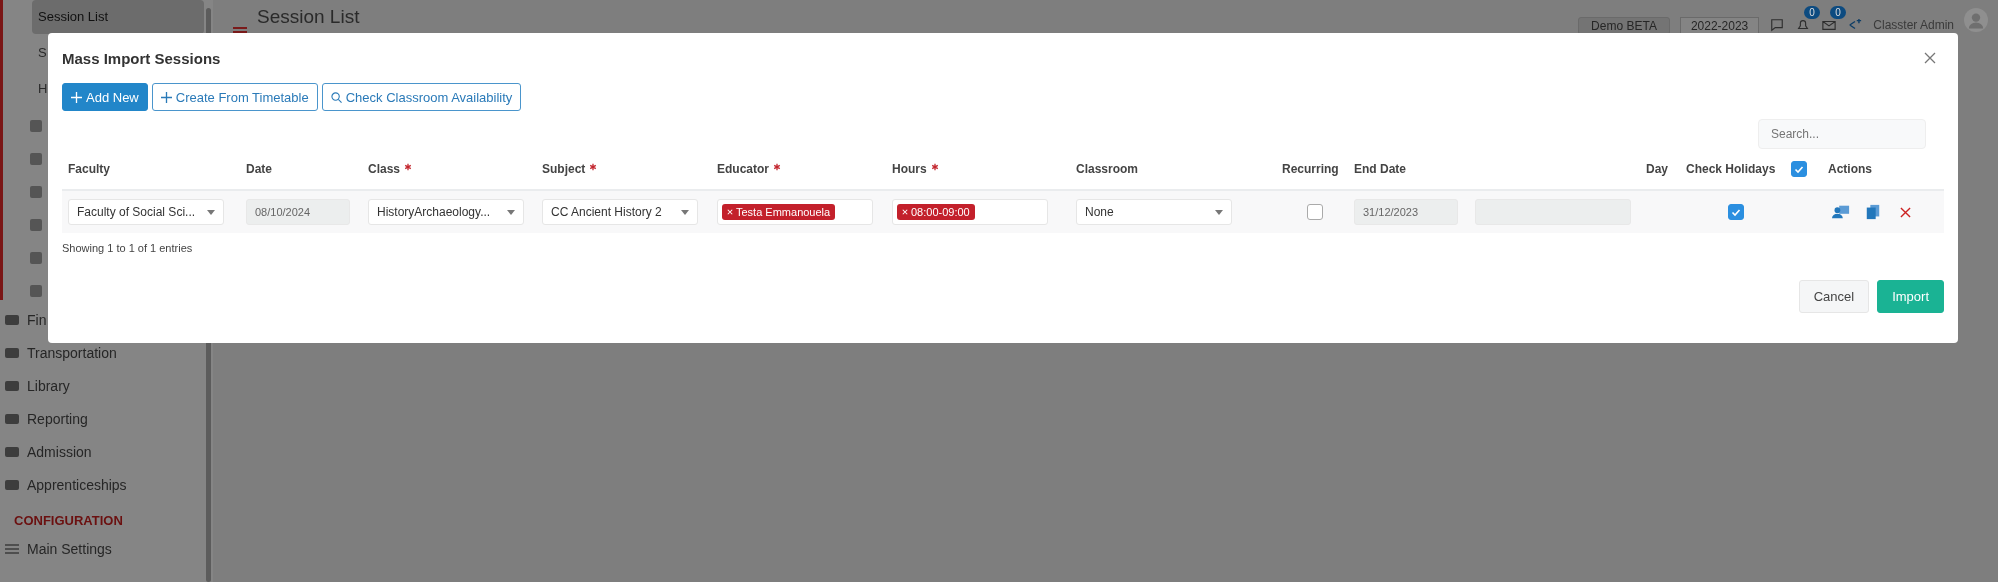 The height and width of the screenshot is (582, 1998). I want to click on notification-badge: 0, so click(1812, 12).